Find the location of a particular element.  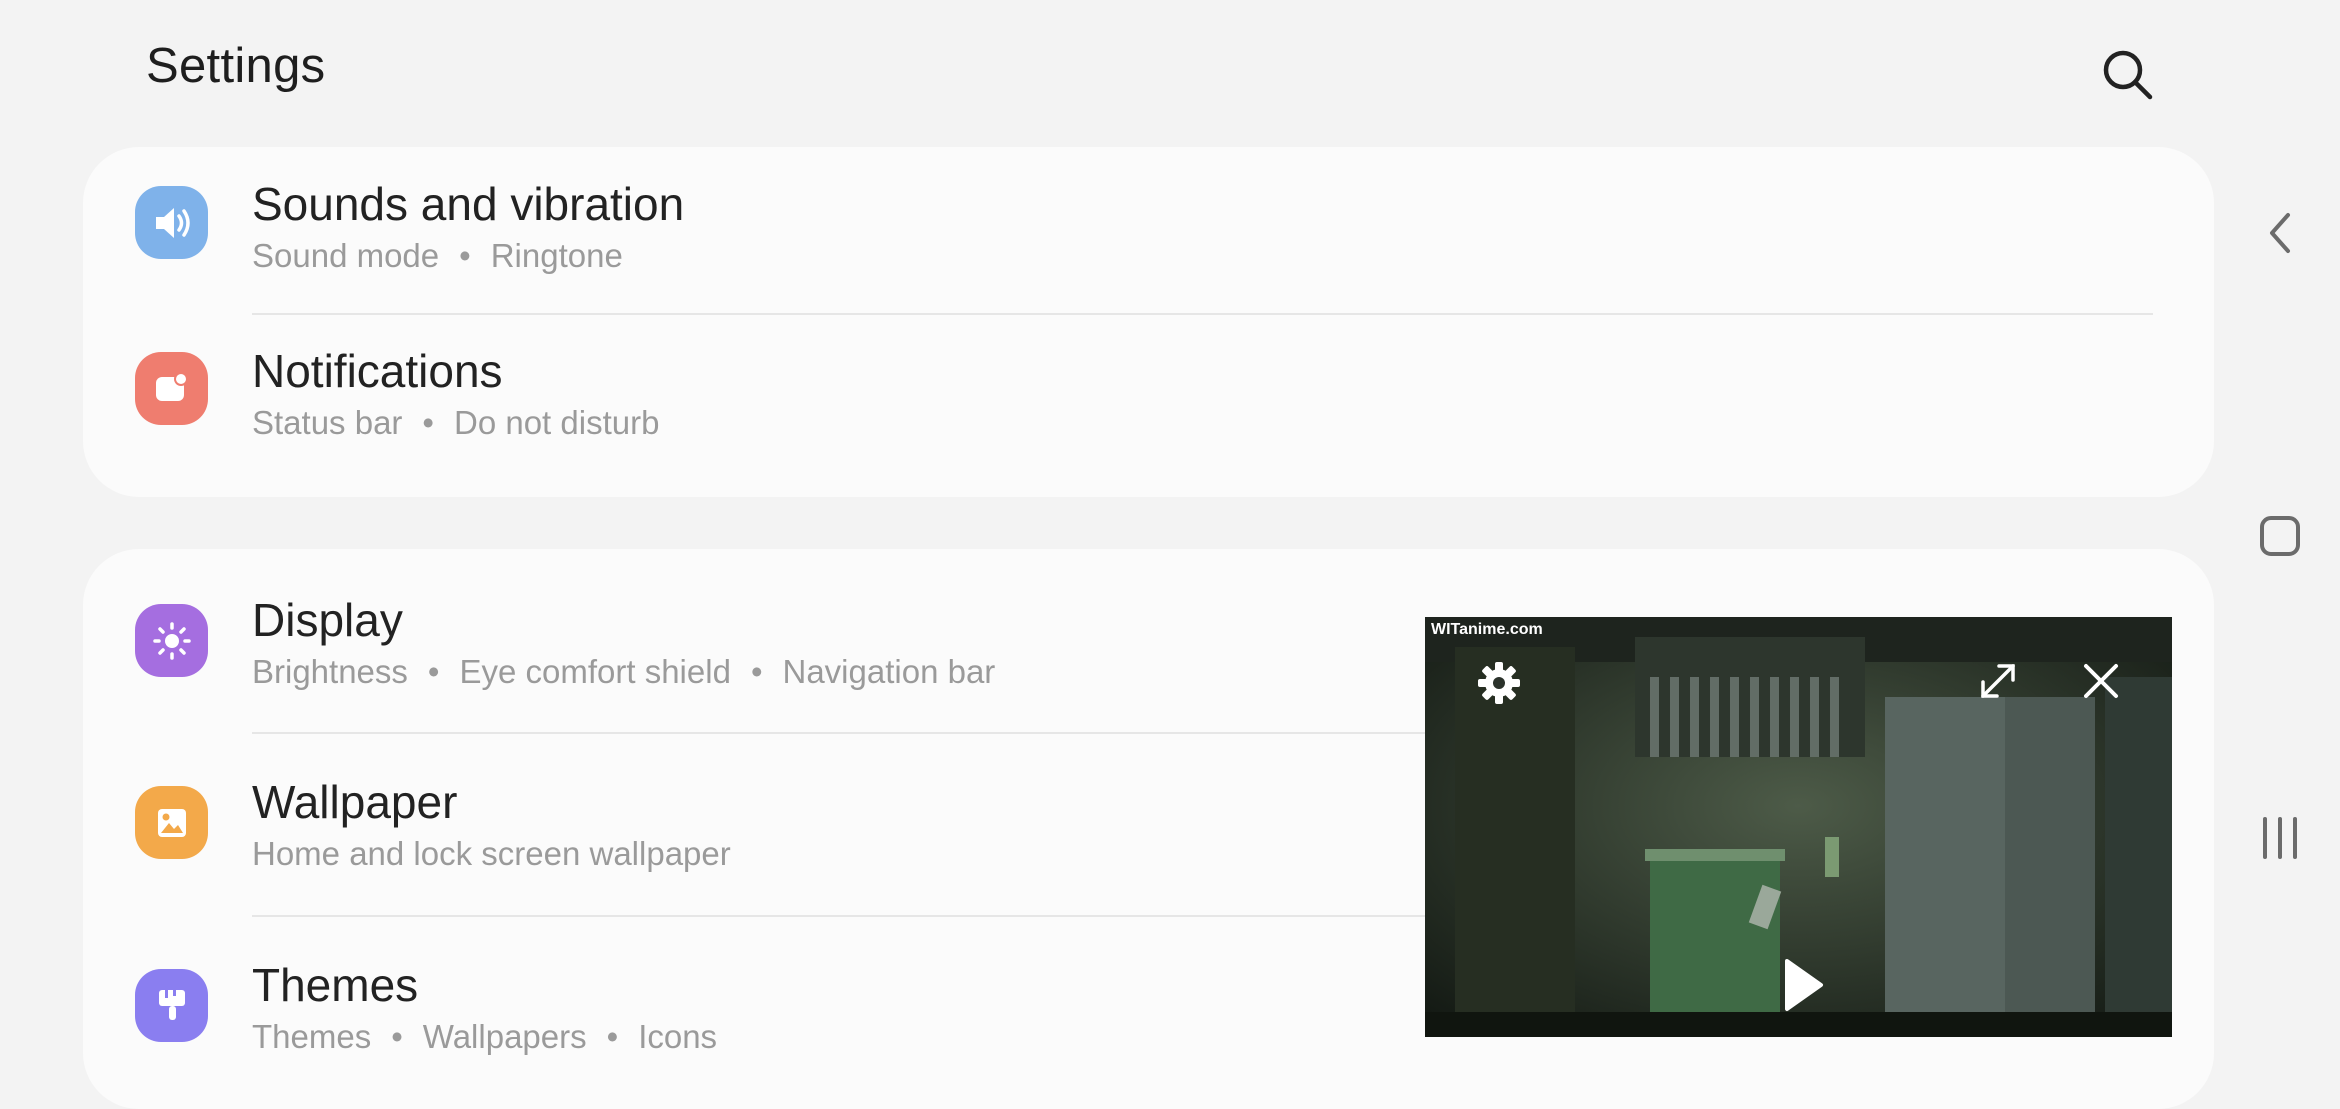

notification-icon is located at coordinates (171, 388).